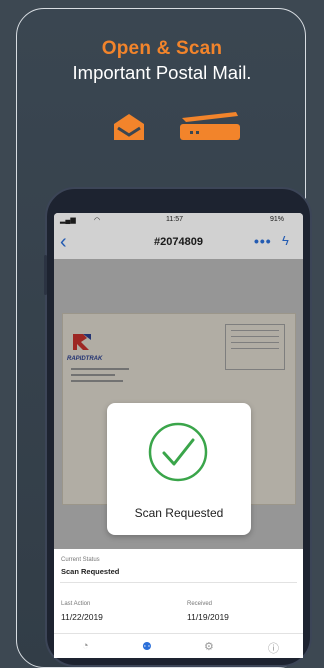 Image resolution: width=324 pixels, height=668 pixels. What do you see at coordinates (162, 48) in the screenshot?
I see `promo-headline: Open & Scan` at bounding box center [162, 48].